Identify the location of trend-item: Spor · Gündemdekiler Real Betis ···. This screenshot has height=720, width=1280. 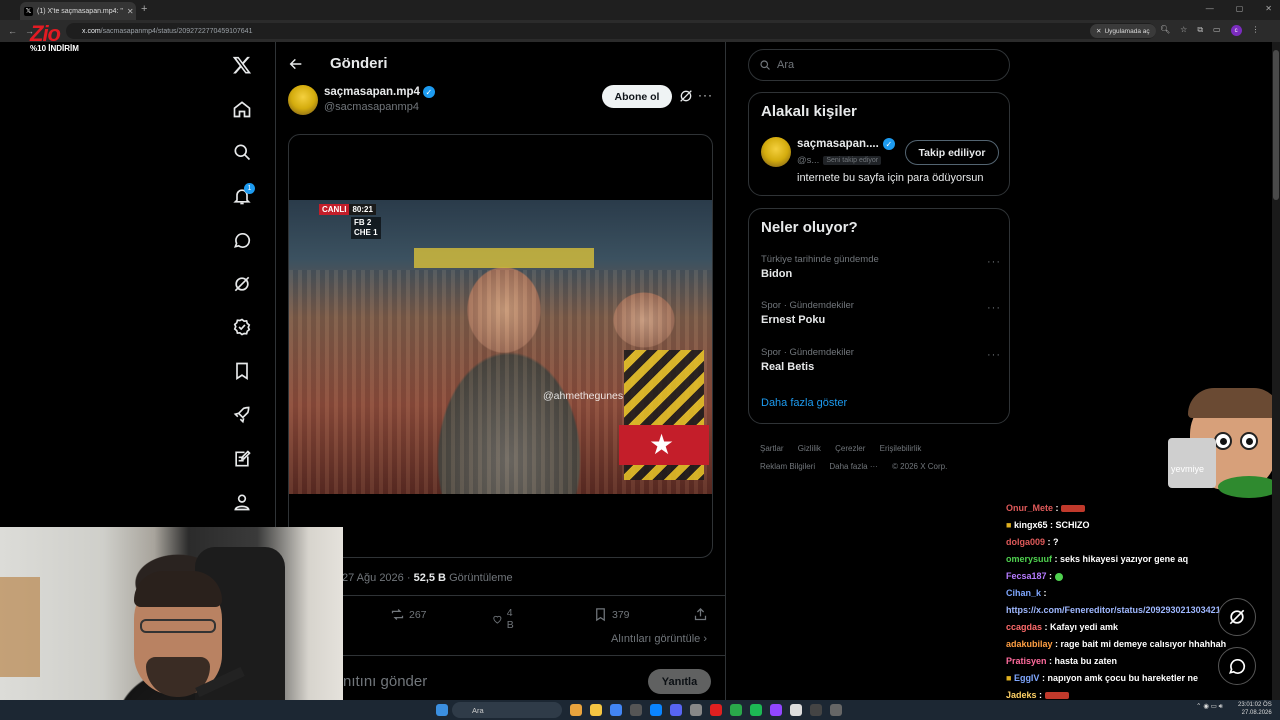
(881, 364).